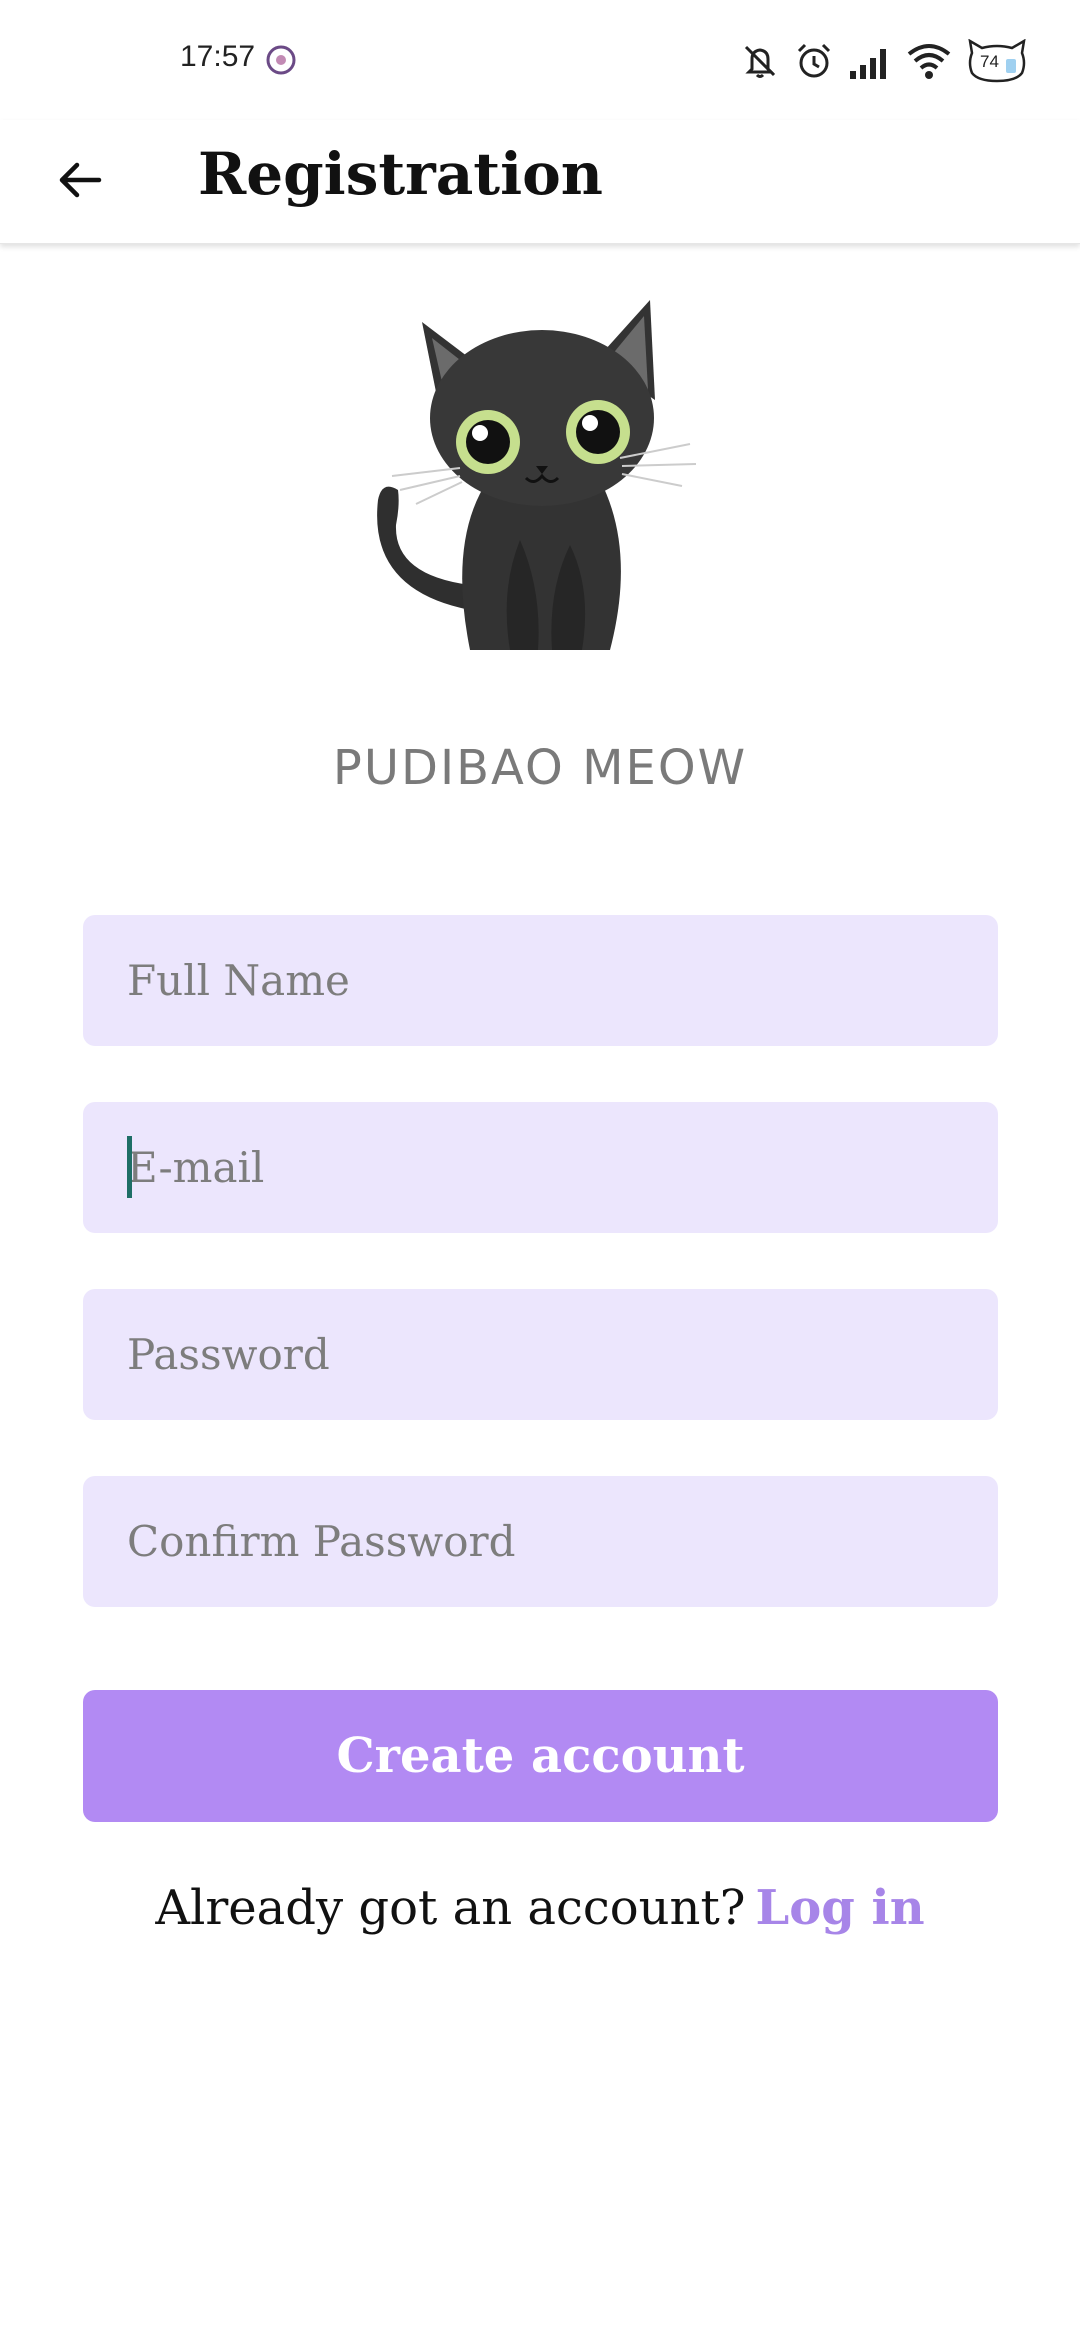 The height and width of the screenshot is (2340, 1080). I want to click on arrow-left-icon, so click(80, 182).